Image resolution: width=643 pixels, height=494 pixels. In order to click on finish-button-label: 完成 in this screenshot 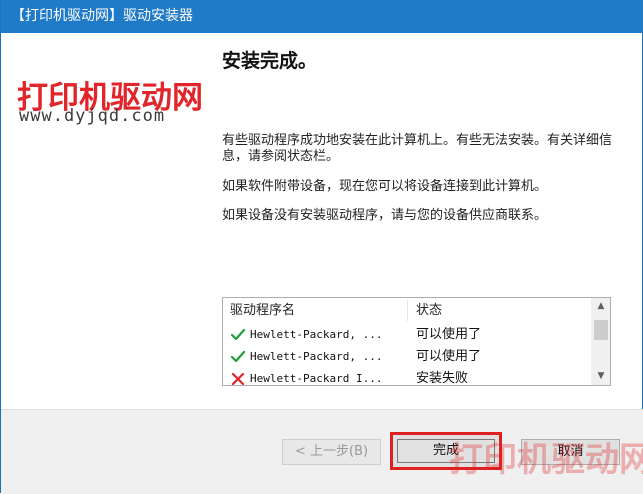, I will do `click(446, 451)`.